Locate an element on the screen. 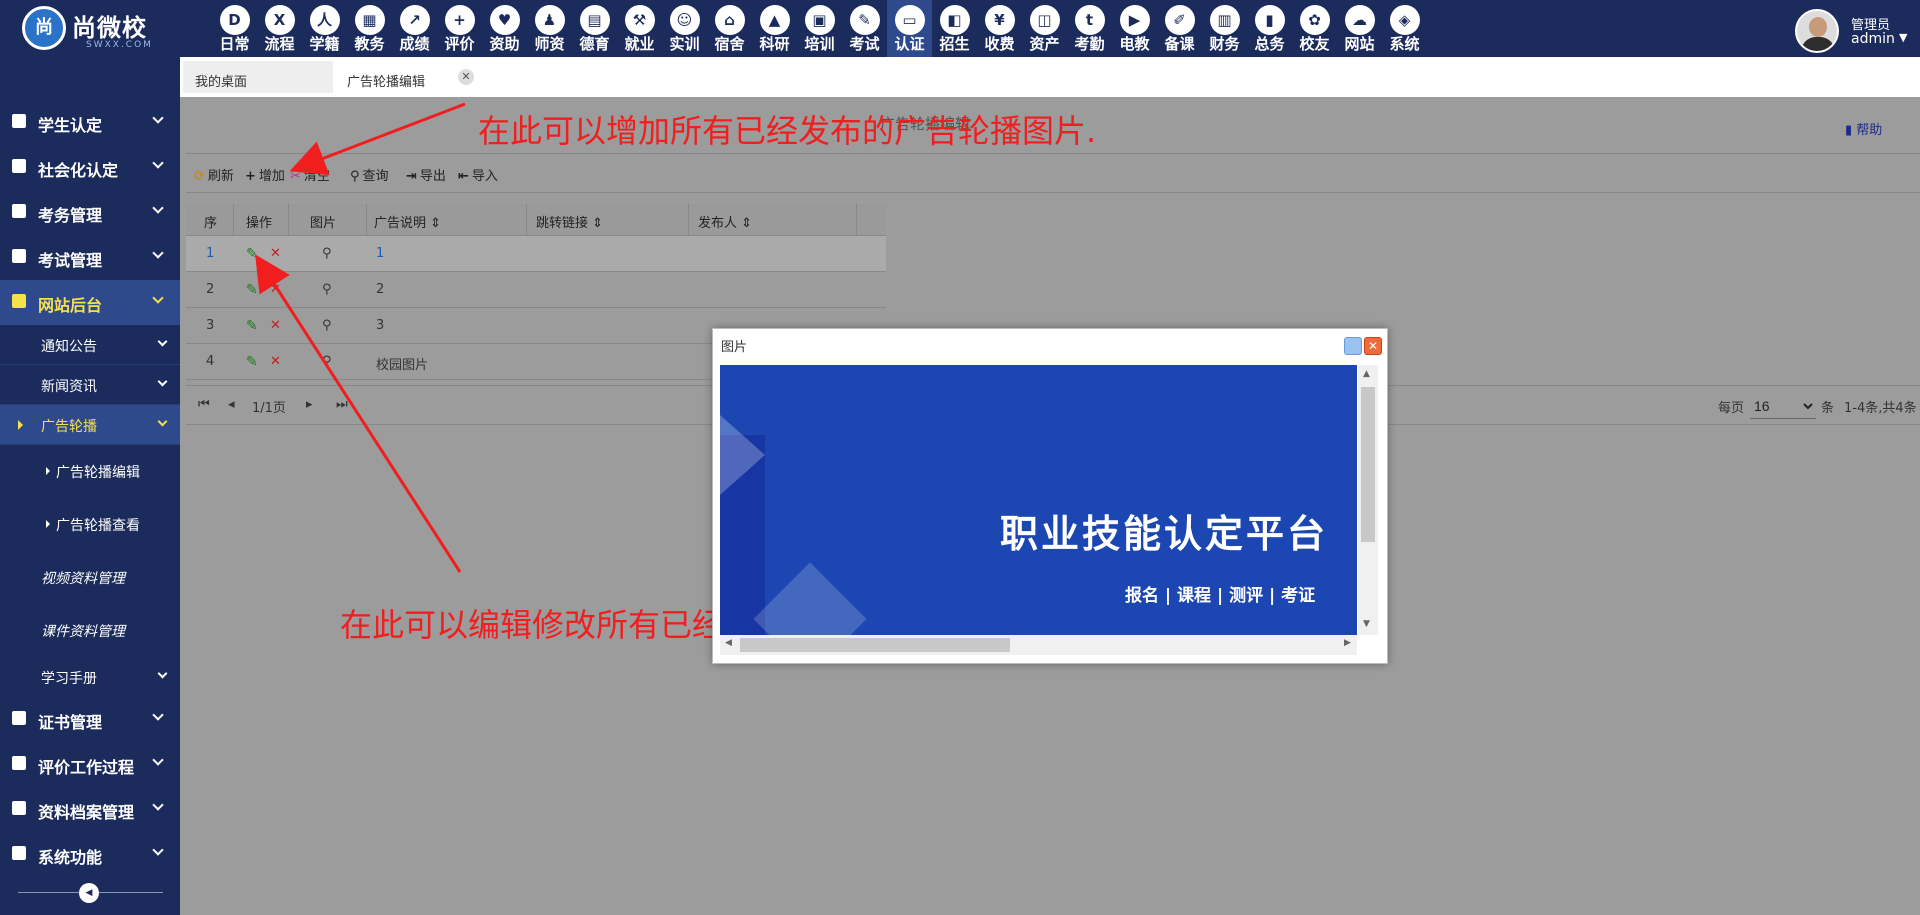  sidebar-item-social-cert: 社会化认定 is located at coordinates (90, 167).